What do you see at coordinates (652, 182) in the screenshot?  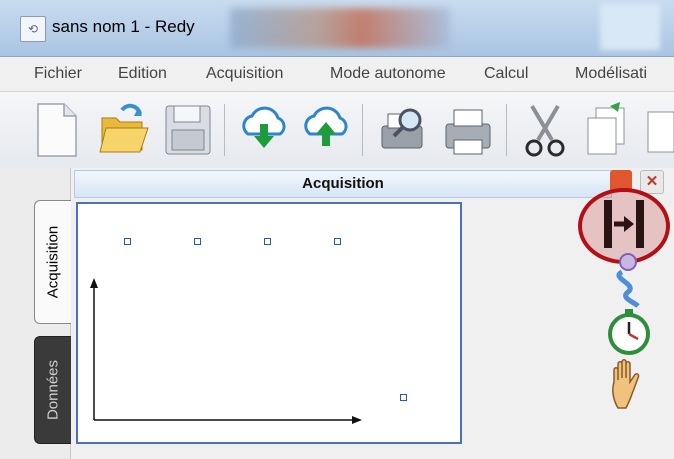 I see `panel-close-button: ✕` at bounding box center [652, 182].